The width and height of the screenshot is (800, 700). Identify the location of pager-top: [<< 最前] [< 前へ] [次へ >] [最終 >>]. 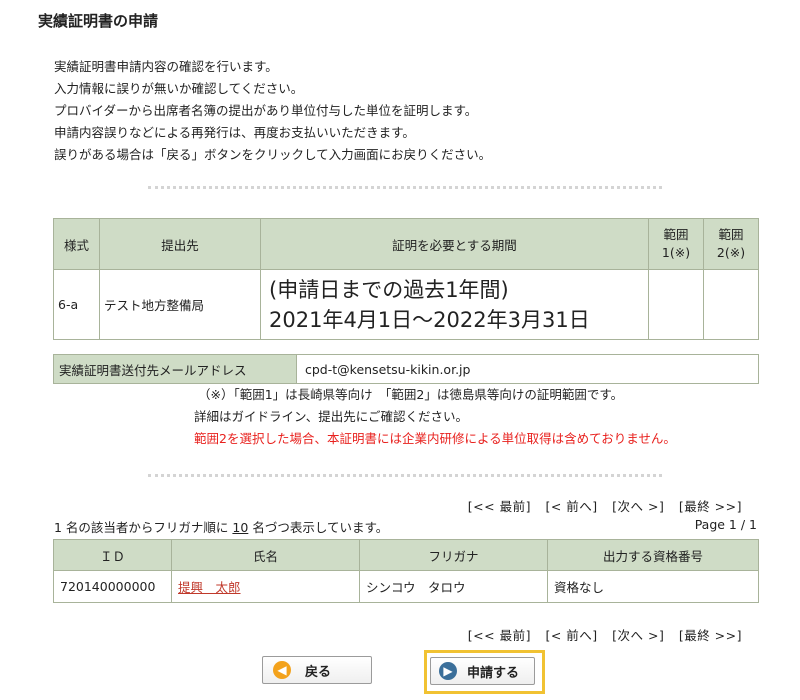
(600, 505).